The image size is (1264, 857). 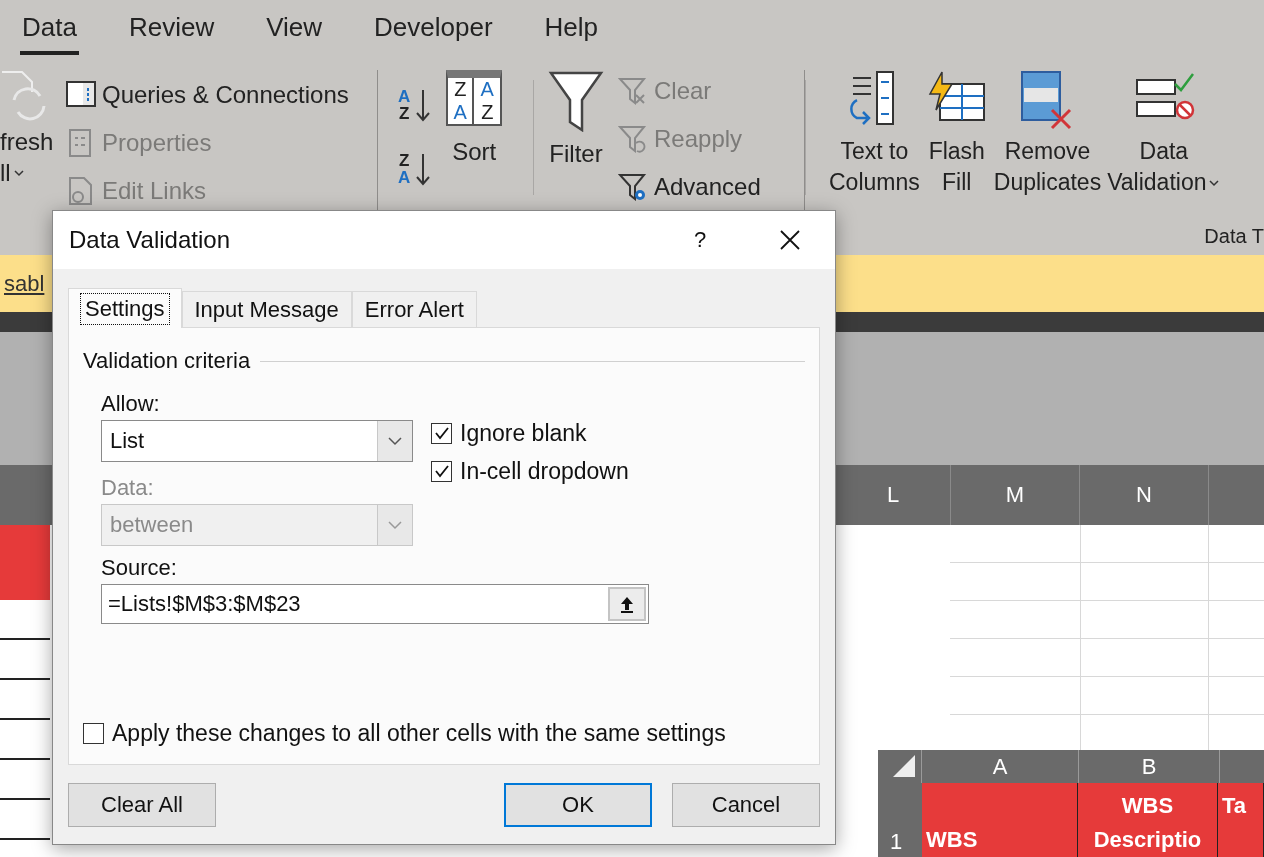 What do you see at coordinates (790, 240) in the screenshot?
I see `close-icon` at bounding box center [790, 240].